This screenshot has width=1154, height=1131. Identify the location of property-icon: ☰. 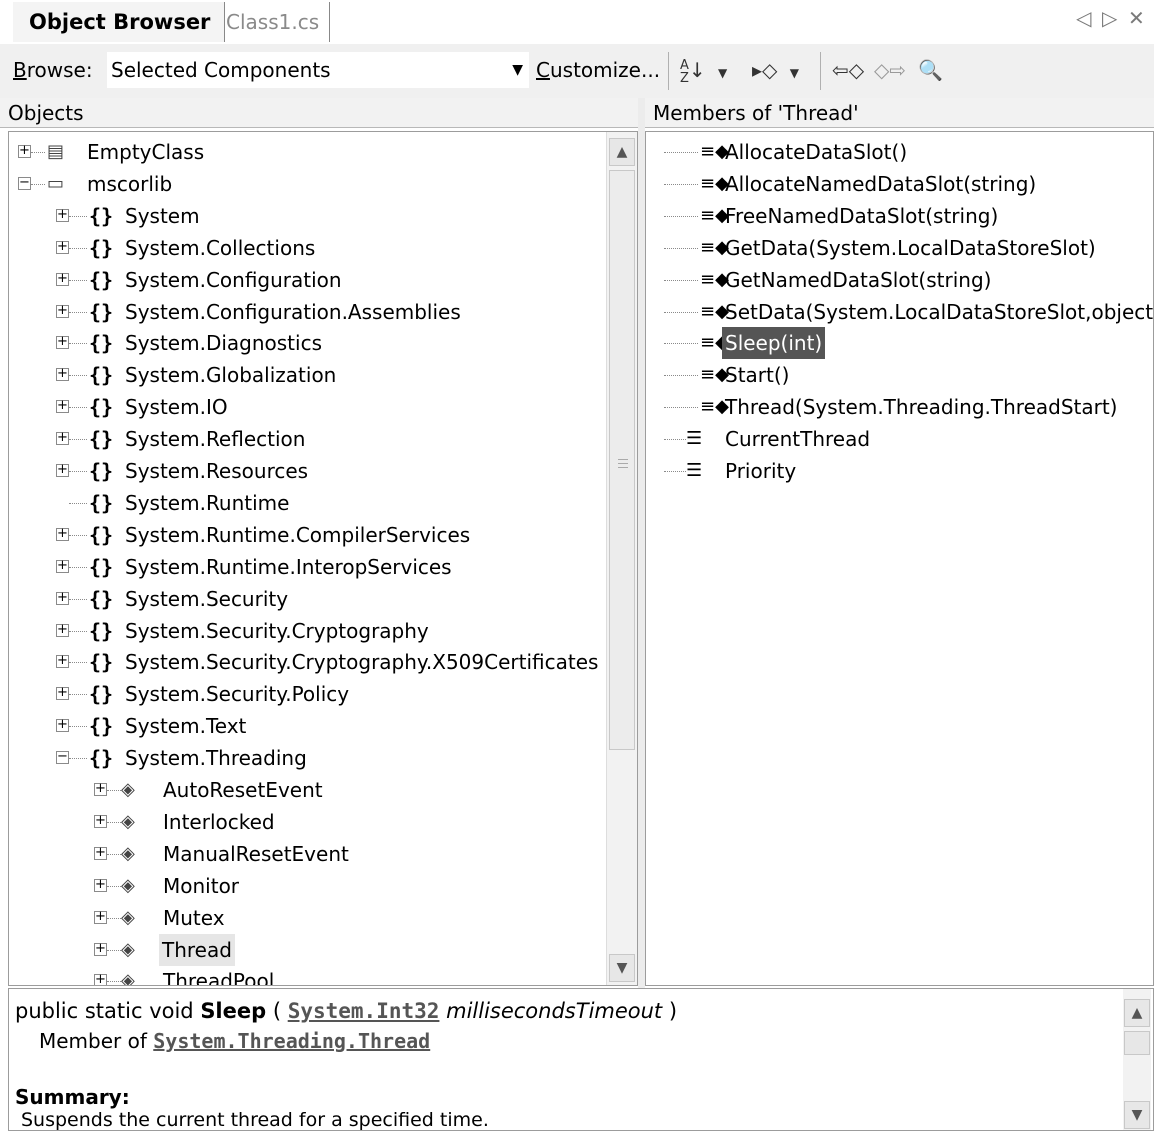
(694, 470).